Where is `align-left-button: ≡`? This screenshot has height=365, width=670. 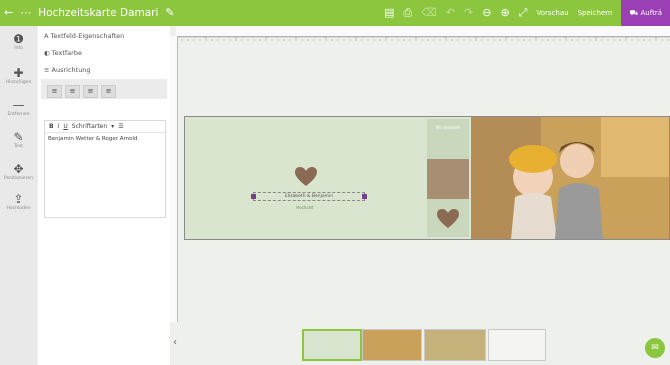
align-left-button: ≡ is located at coordinates (54, 91).